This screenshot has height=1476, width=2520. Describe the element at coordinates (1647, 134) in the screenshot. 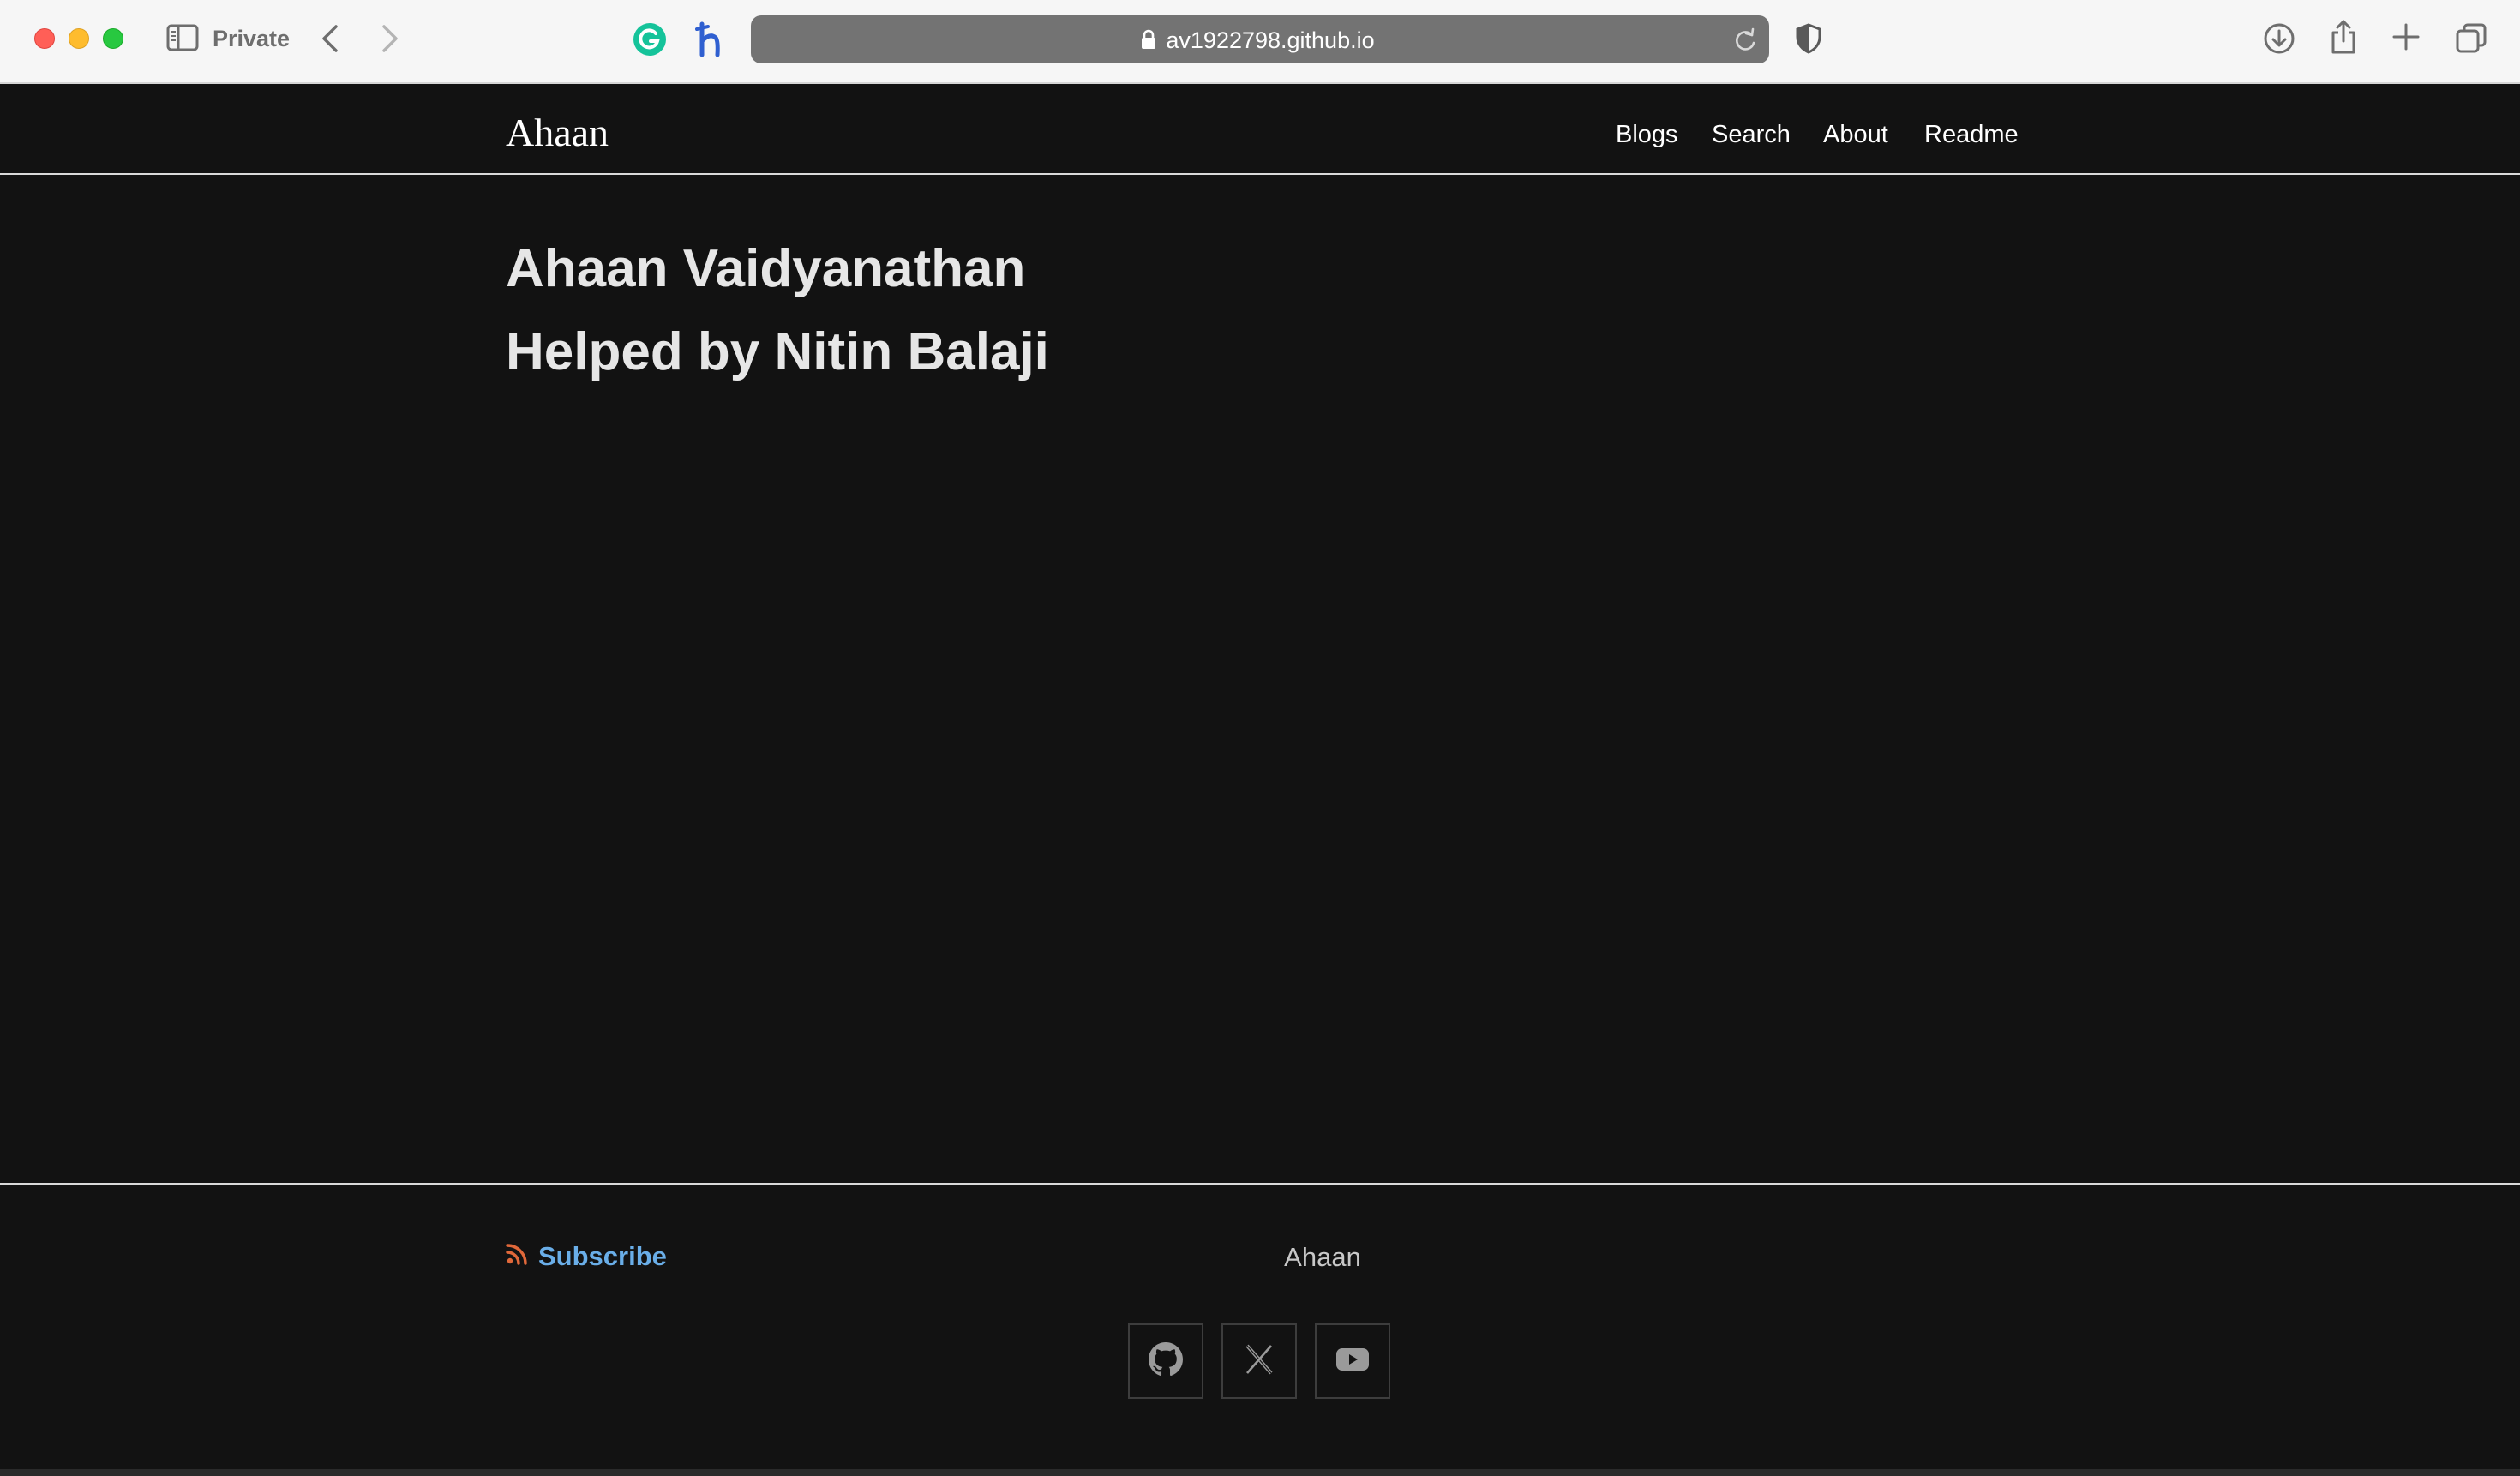

I see `nav-link-blogs: Blogs` at that location.